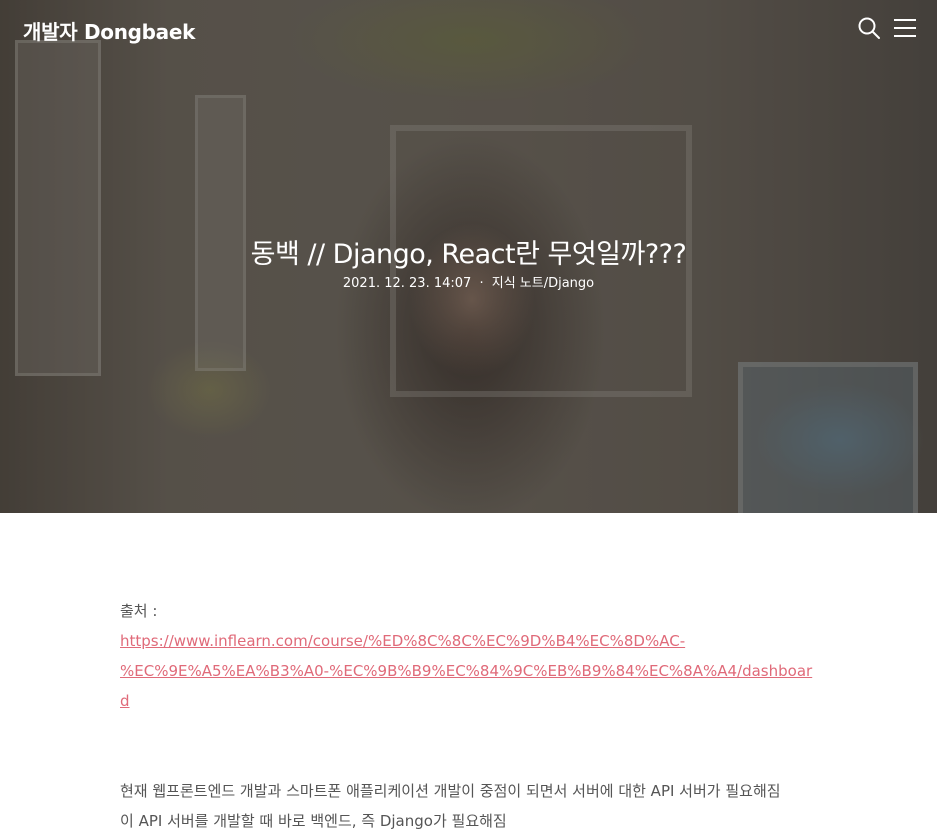 Image resolution: width=937 pixels, height=836 pixels. I want to click on post-title: 동백 // Django, React란 무엇일까???, so click(468, 255).